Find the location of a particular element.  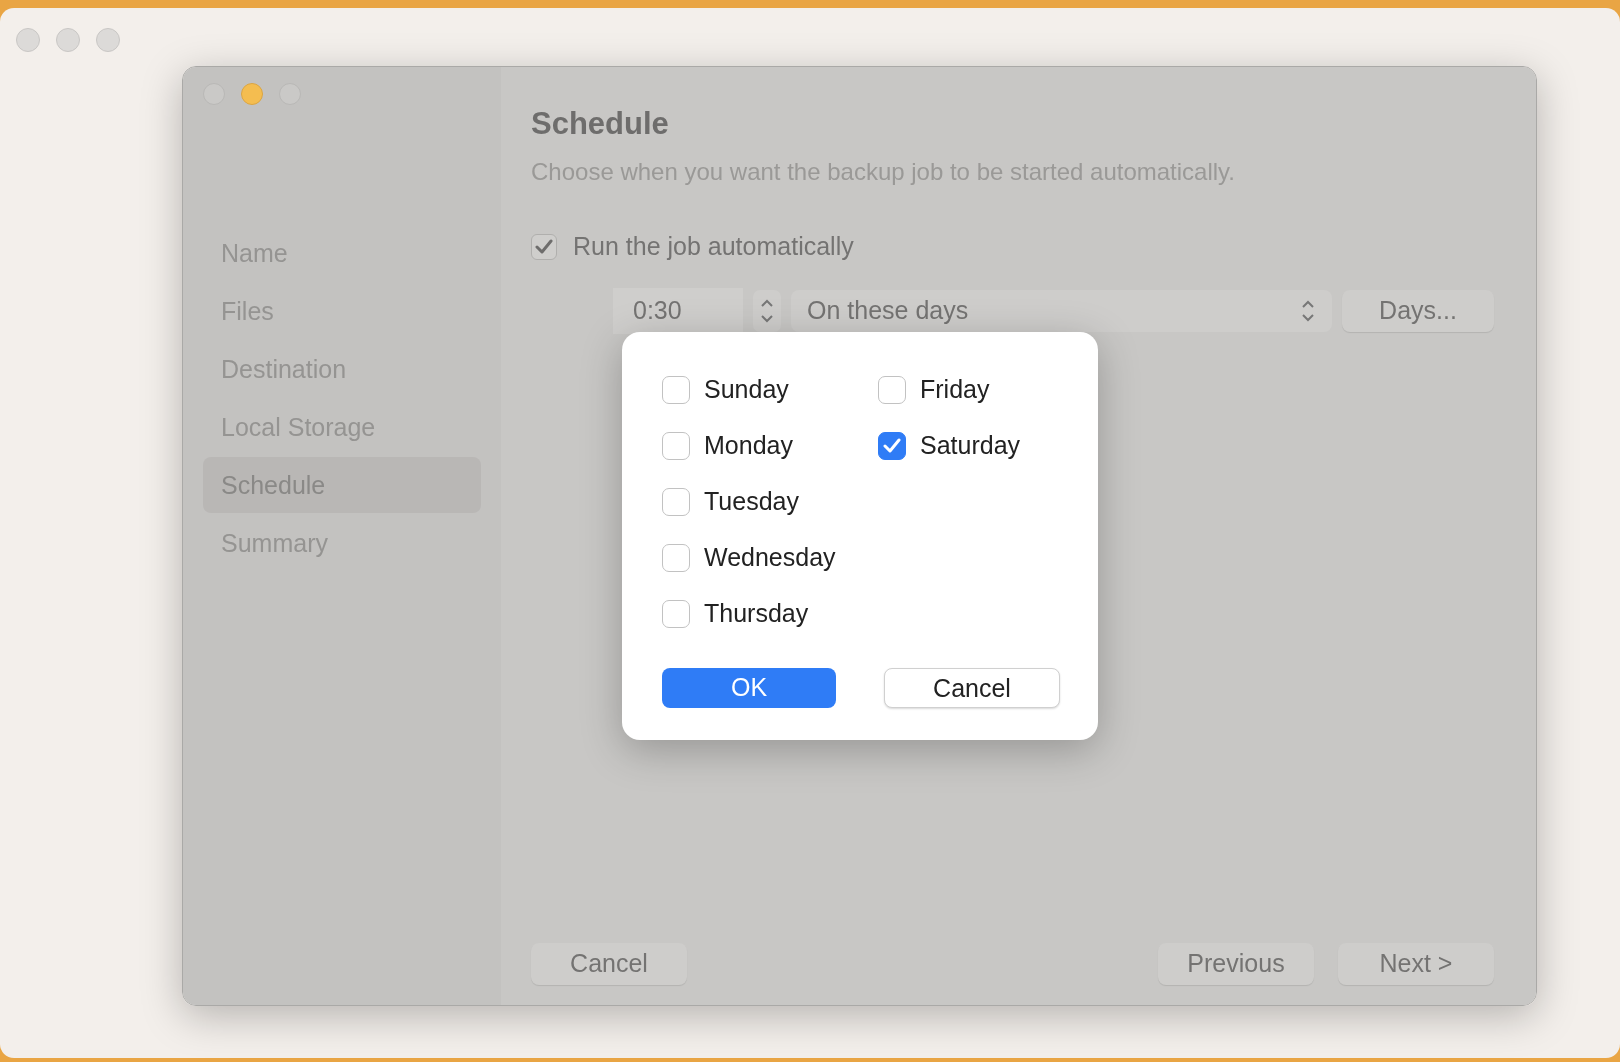

day-label: Wednesday is located at coordinates (770, 558).